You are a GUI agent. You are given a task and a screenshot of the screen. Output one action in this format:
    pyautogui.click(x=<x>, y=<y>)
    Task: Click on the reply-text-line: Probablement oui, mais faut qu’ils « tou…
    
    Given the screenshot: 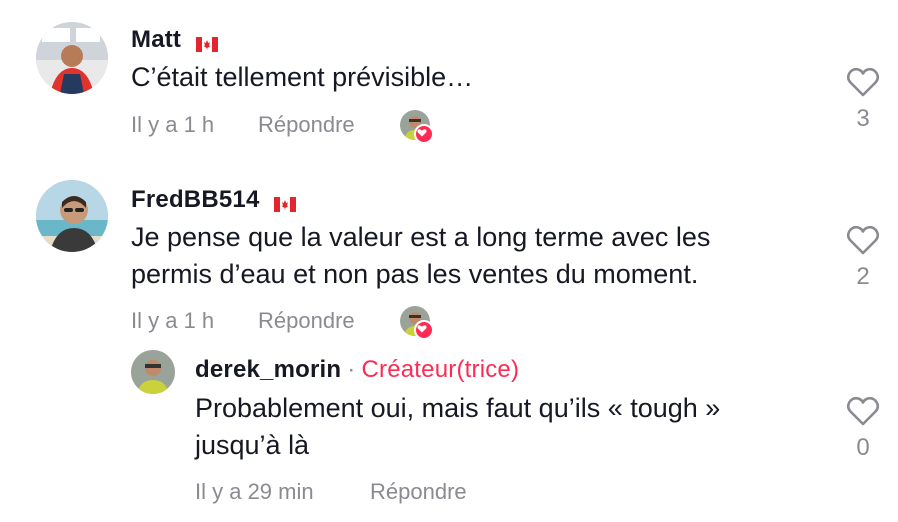 What is the action you would take?
    pyautogui.click(x=458, y=408)
    